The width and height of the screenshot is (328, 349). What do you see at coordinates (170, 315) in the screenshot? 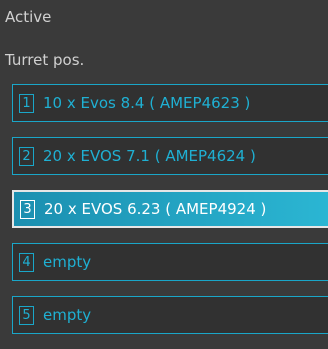
I see `turret-position-5: 5 empty` at bounding box center [170, 315].